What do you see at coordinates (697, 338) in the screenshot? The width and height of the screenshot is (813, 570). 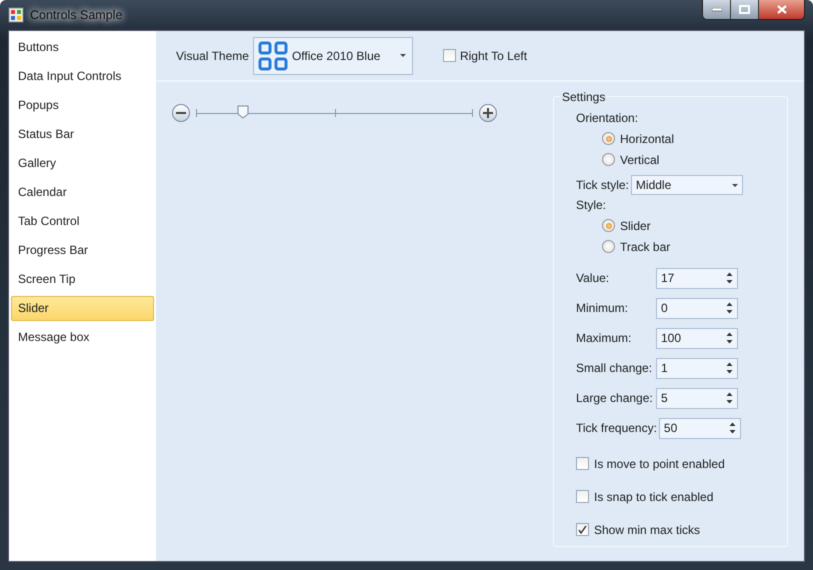 I see `number-field: 100` at bounding box center [697, 338].